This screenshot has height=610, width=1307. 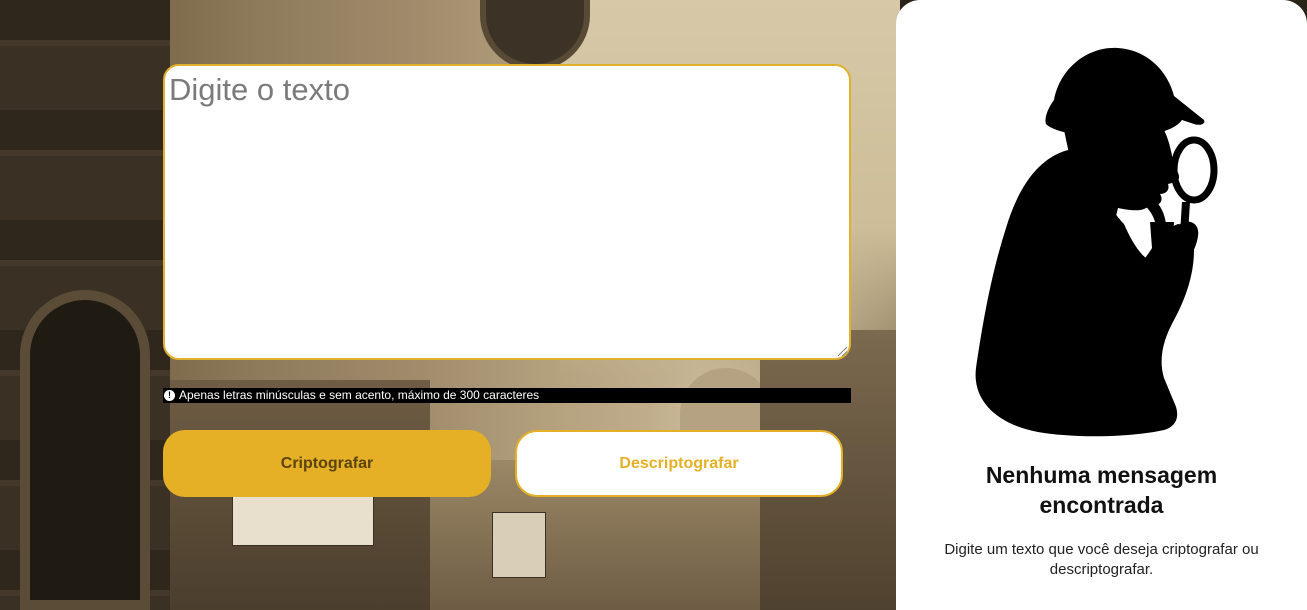 What do you see at coordinates (679, 463) in the screenshot?
I see `decrypt-button: Descriptografar` at bounding box center [679, 463].